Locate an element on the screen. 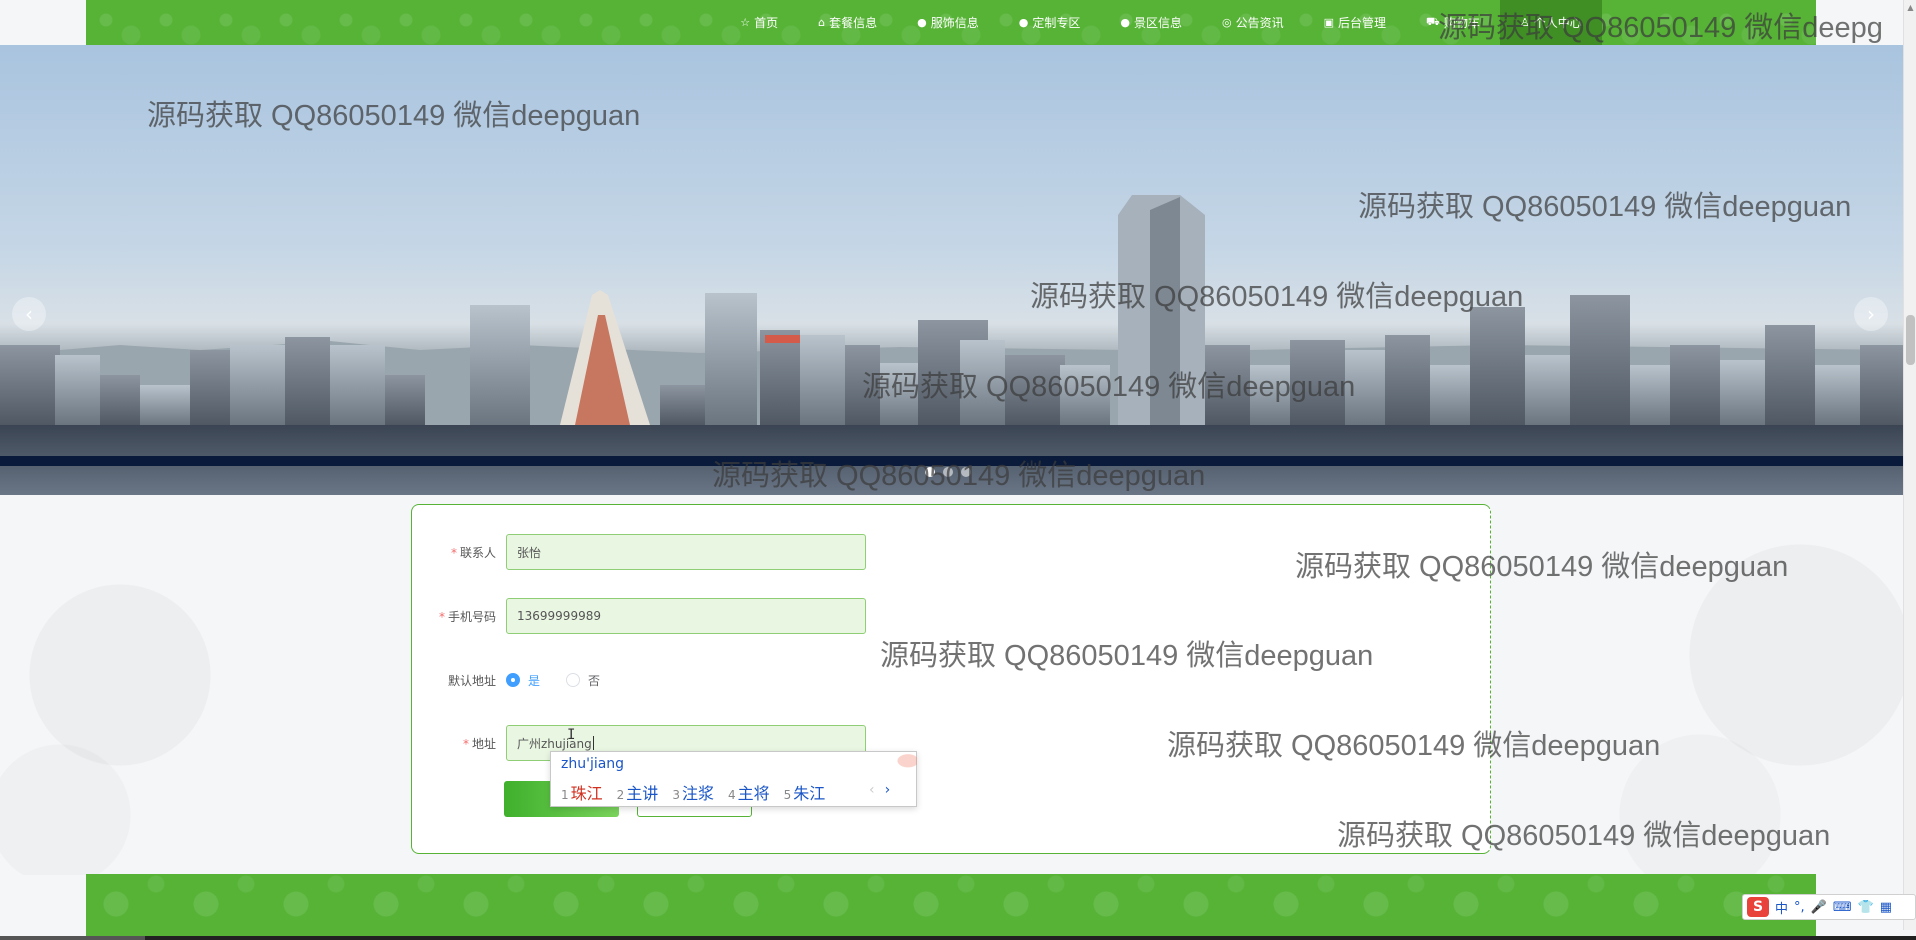 Image resolution: width=1916 pixels, height=940 pixels. nav-item-7: ⛟ 购物车 is located at coordinates (1453, 22).